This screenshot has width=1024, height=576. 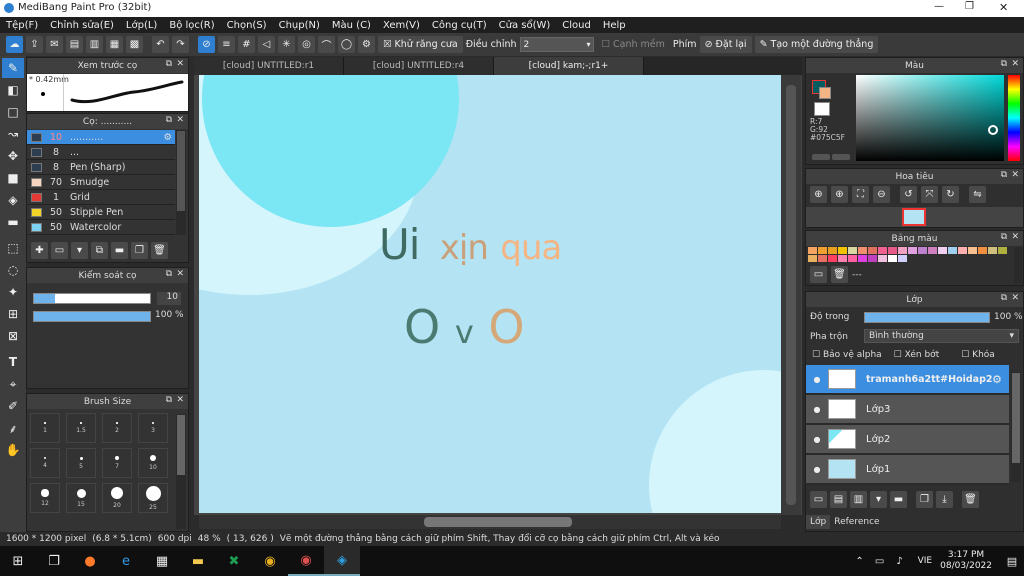 What do you see at coordinates (54, 561) in the screenshot?
I see `task-view-icon: ❐` at bounding box center [54, 561].